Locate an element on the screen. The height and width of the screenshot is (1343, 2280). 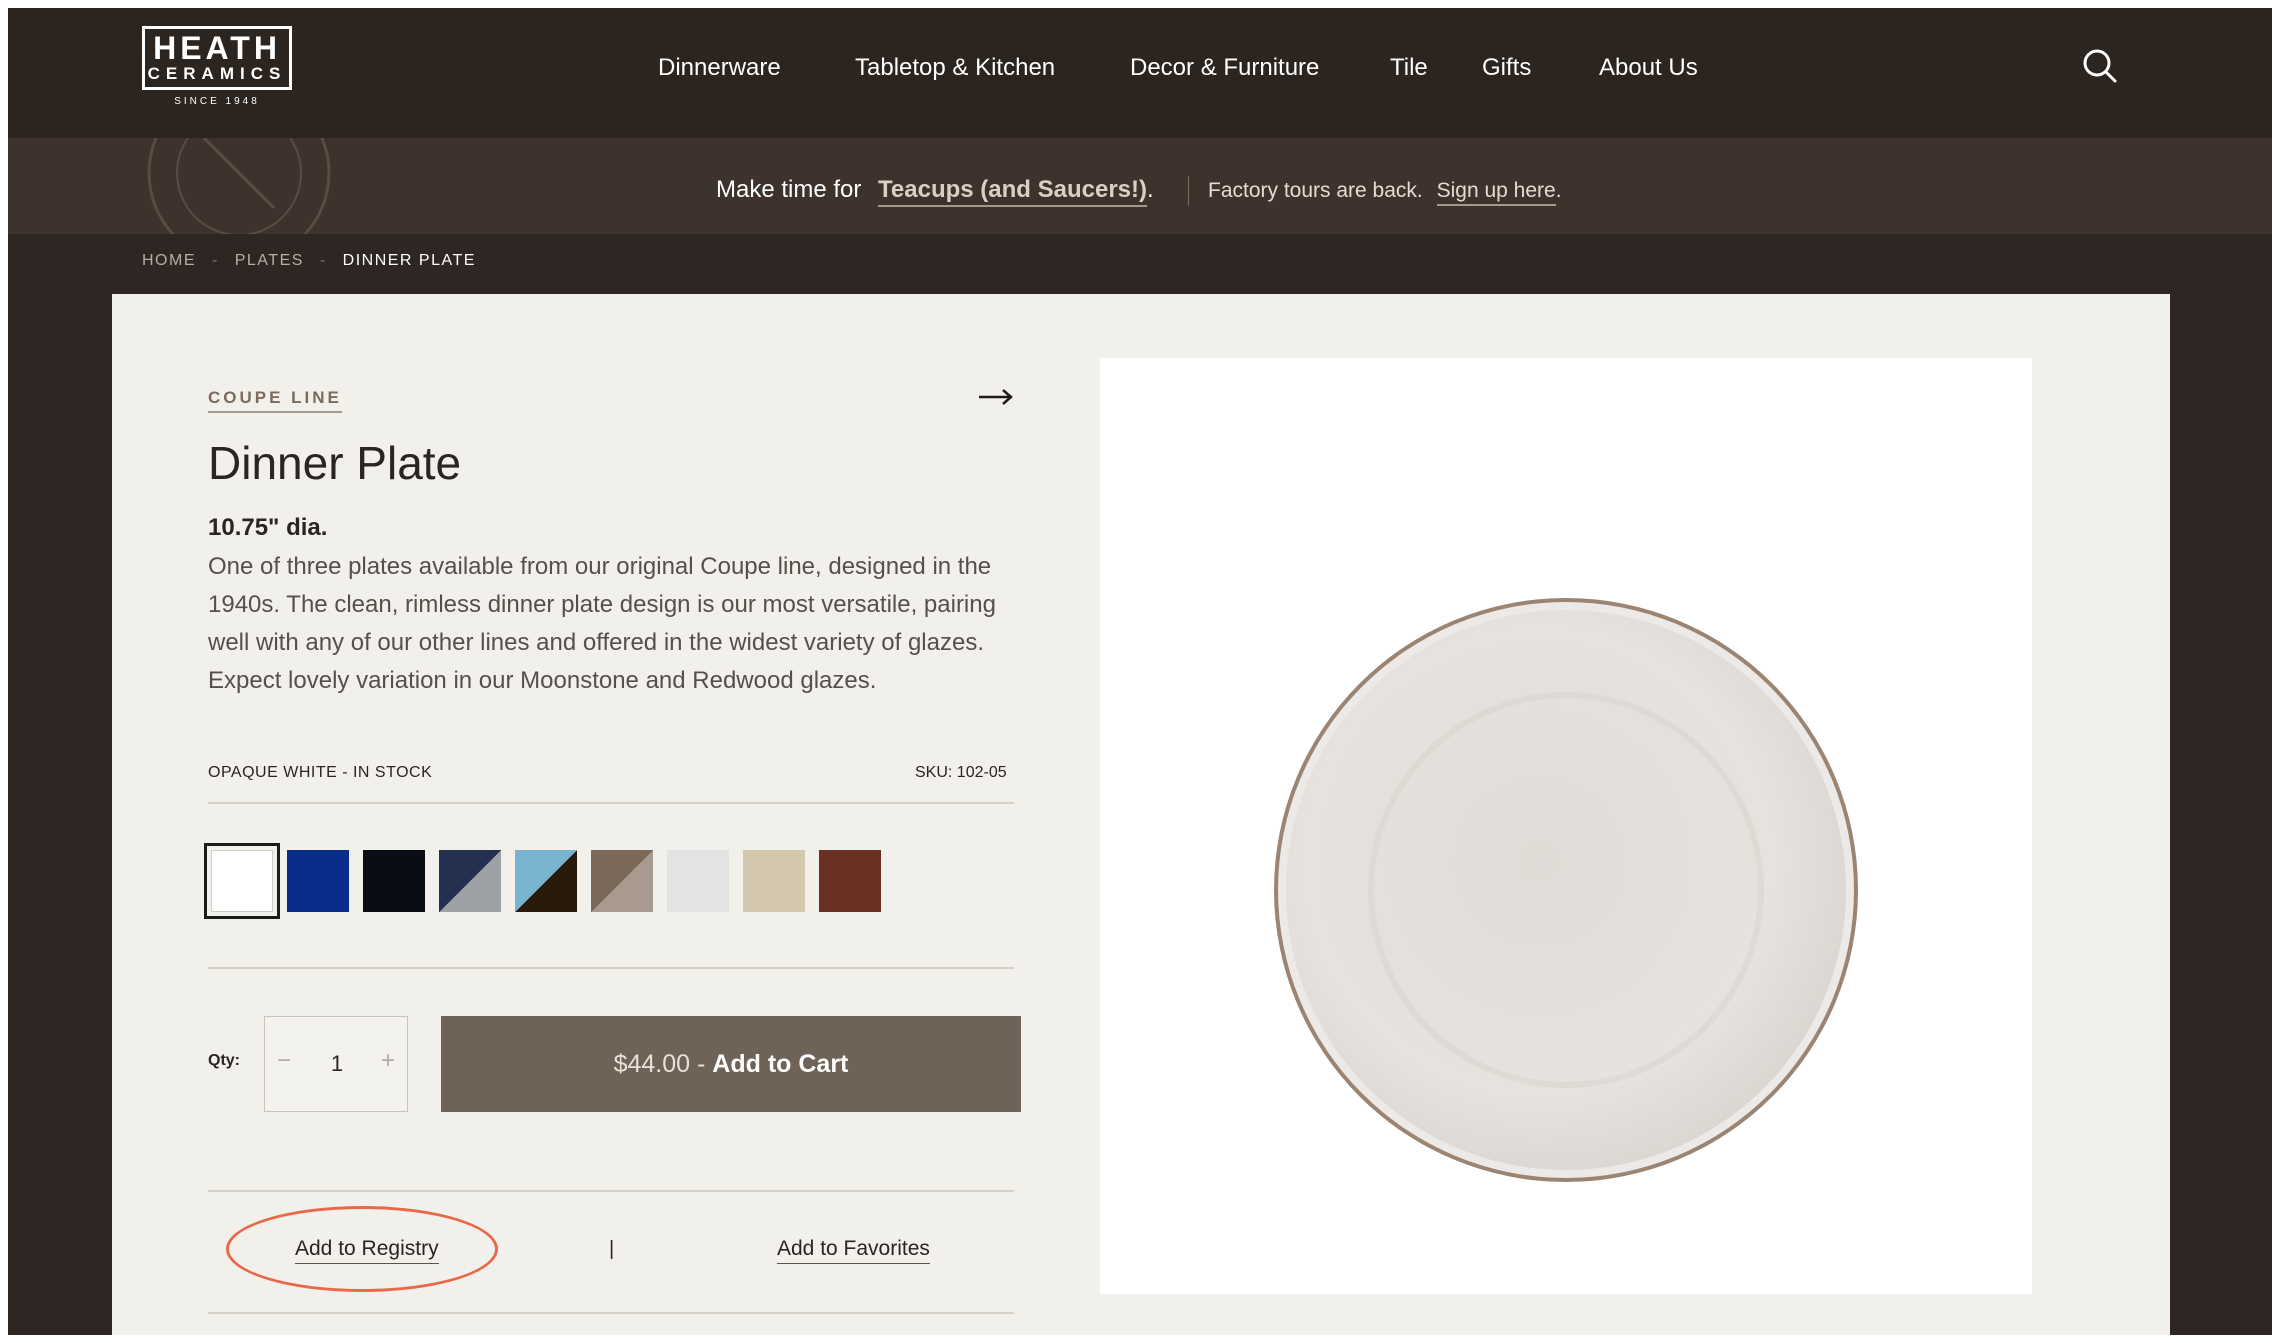
promo-secondary-text: Factory tours are back. is located at coordinates (1315, 190).